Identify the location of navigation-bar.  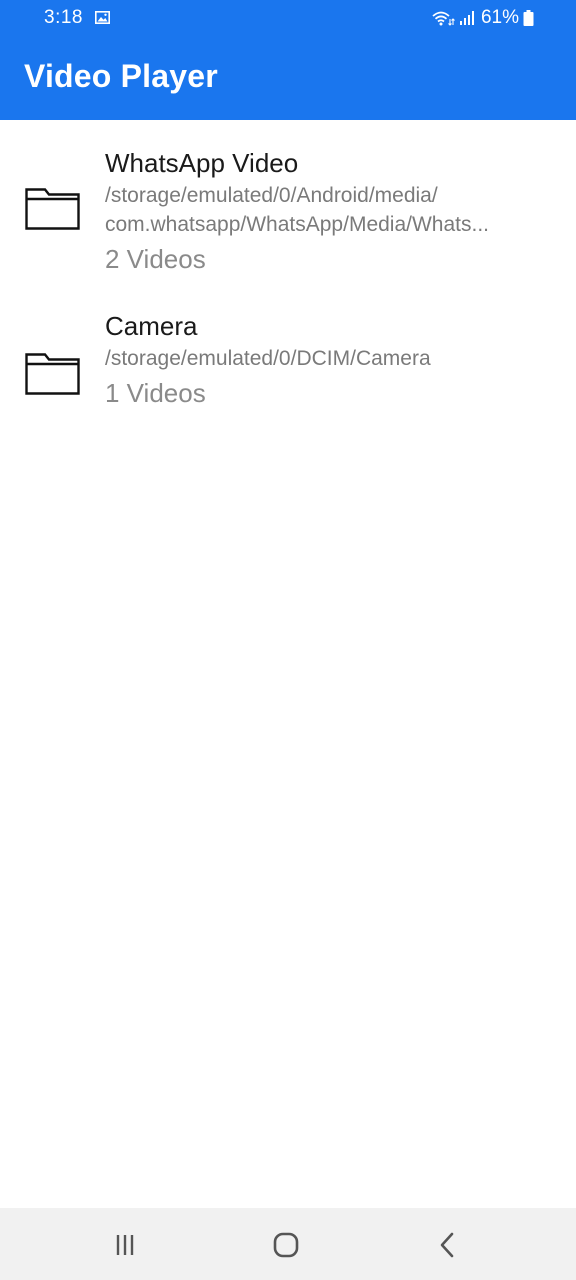
(288, 1244).